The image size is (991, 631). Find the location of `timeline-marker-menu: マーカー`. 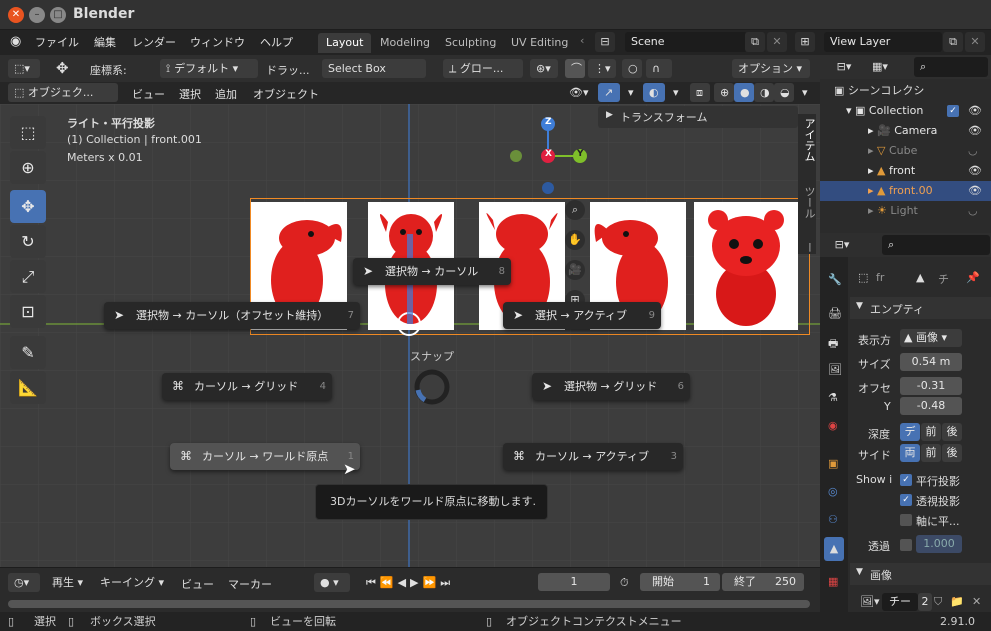

timeline-marker-menu: マーカー is located at coordinates (250, 584).